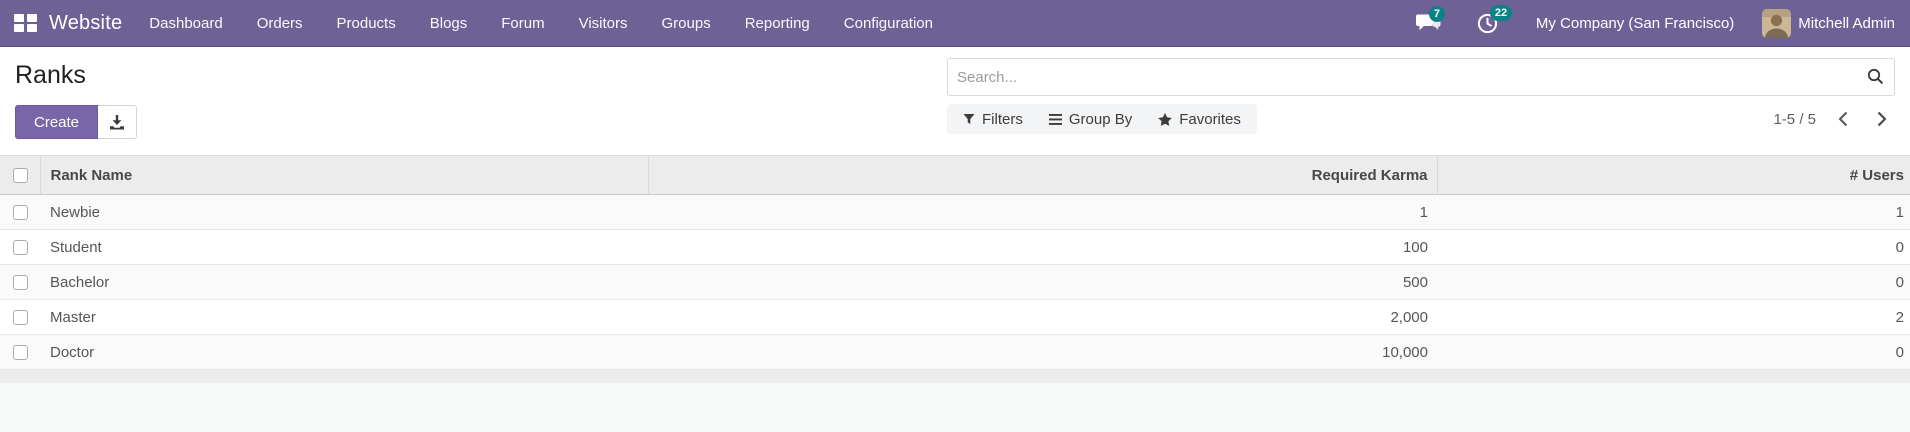 The height and width of the screenshot is (432, 1910). Describe the element at coordinates (1862, 119) in the screenshot. I see `pager-nav` at that location.